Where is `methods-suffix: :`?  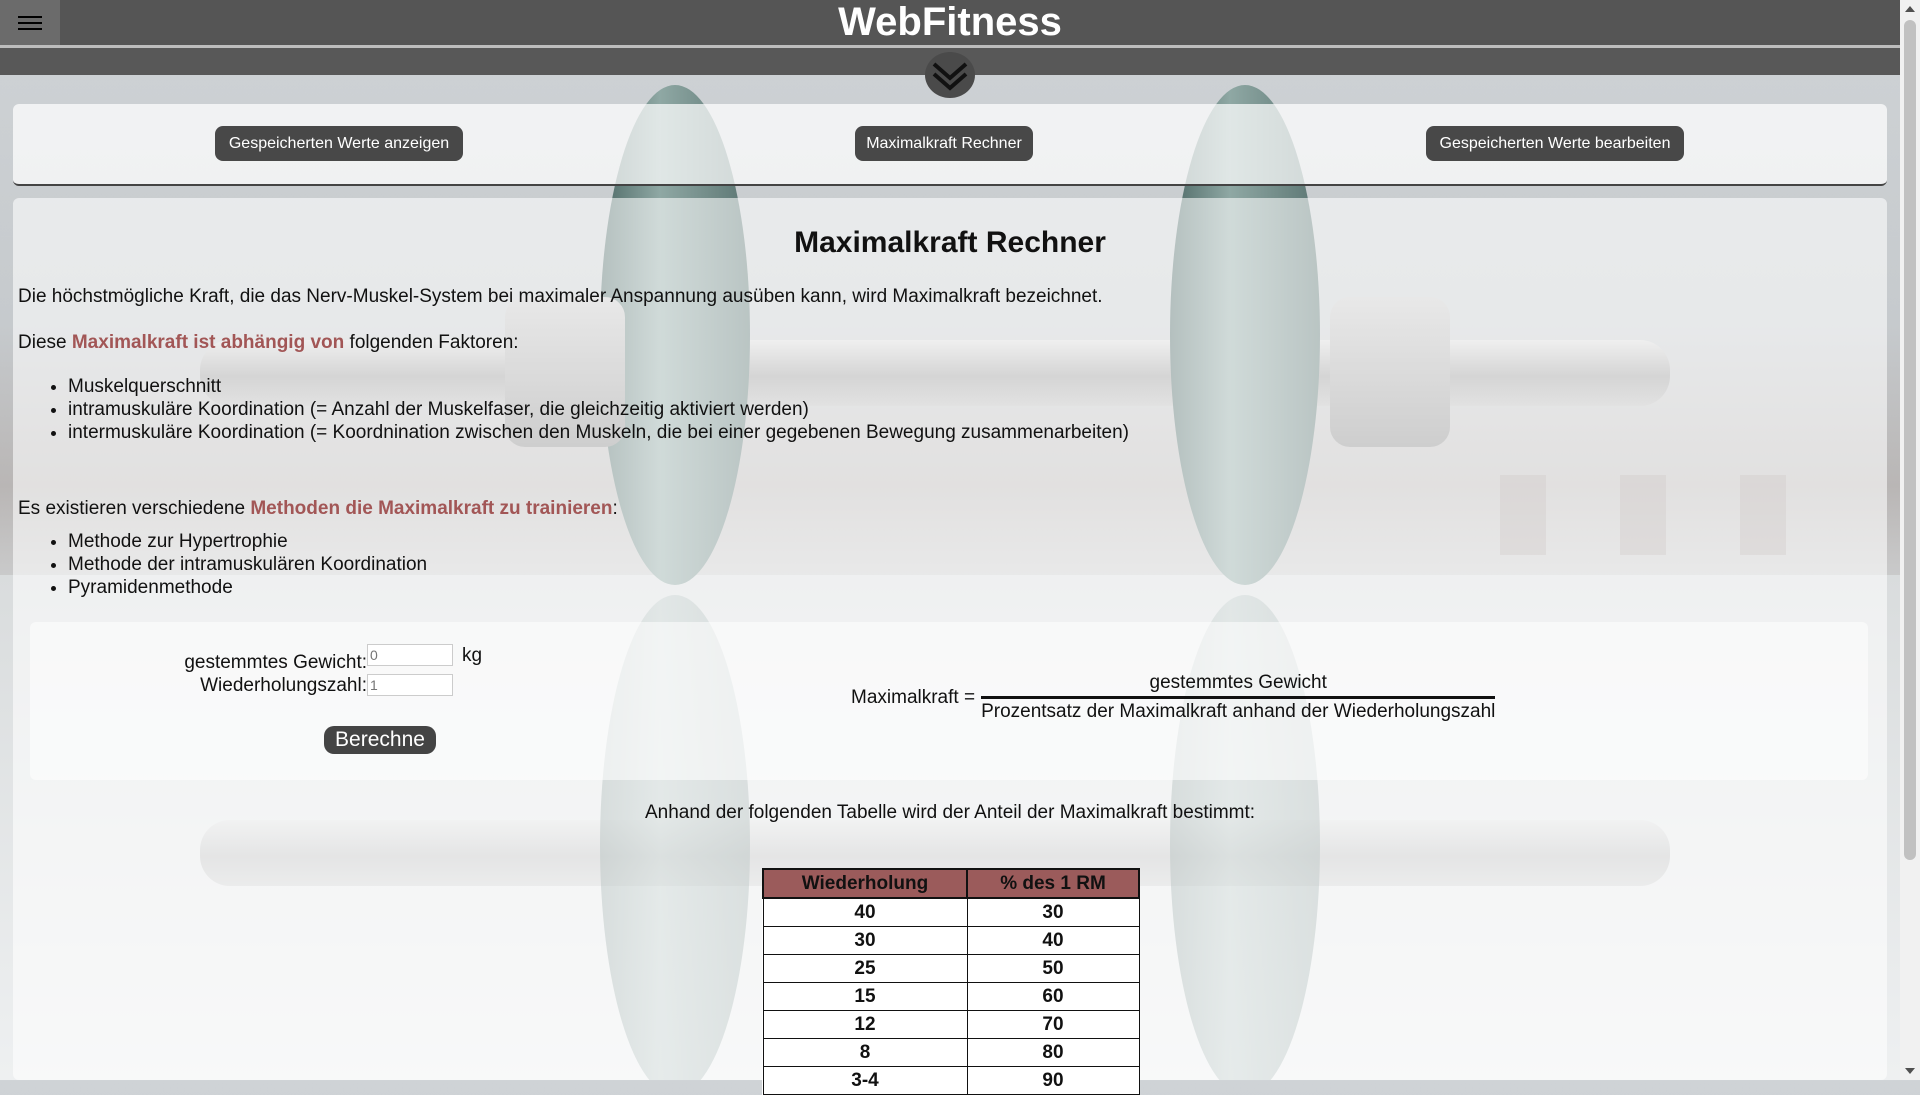 methods-suffix: : is located at coordinates (615, 508).